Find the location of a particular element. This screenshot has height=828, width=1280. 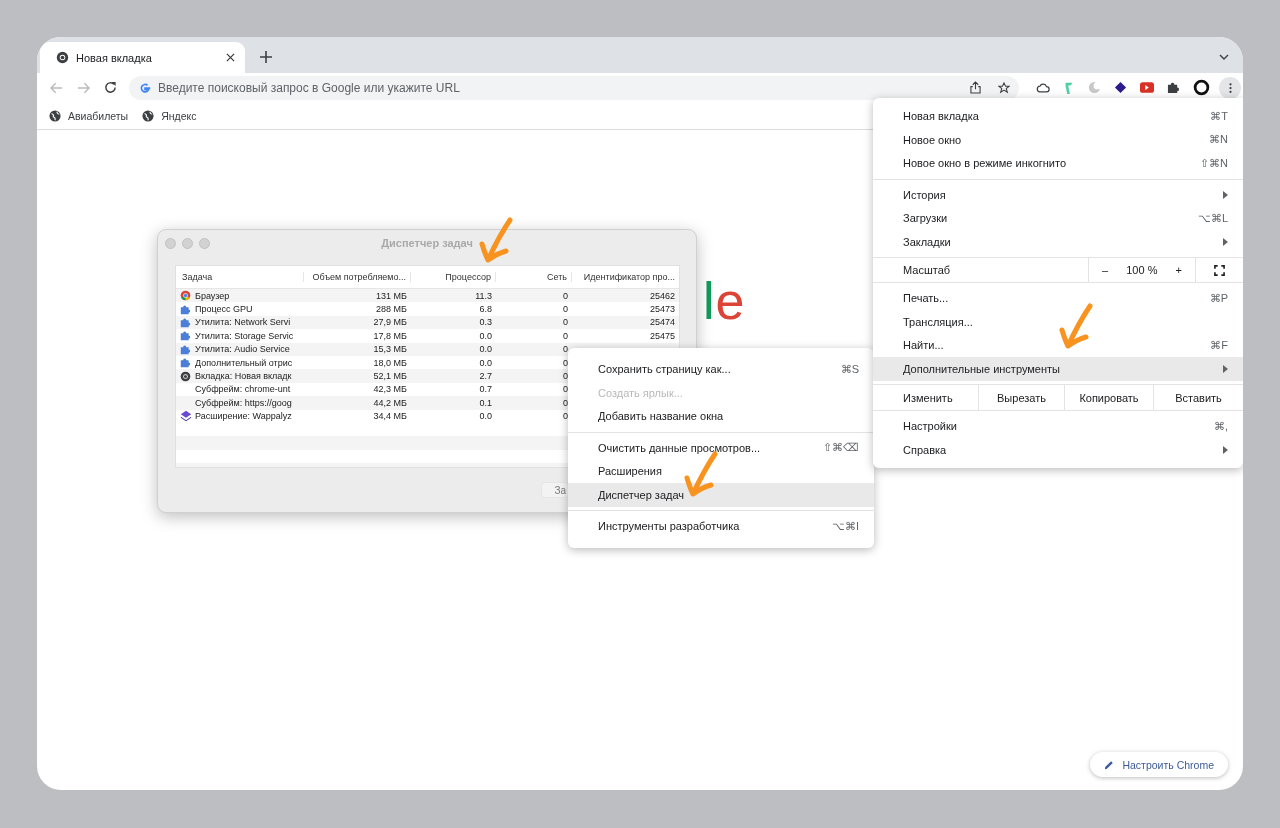

process-id-cell-text: 25474 is located at coordinates (662, 322).